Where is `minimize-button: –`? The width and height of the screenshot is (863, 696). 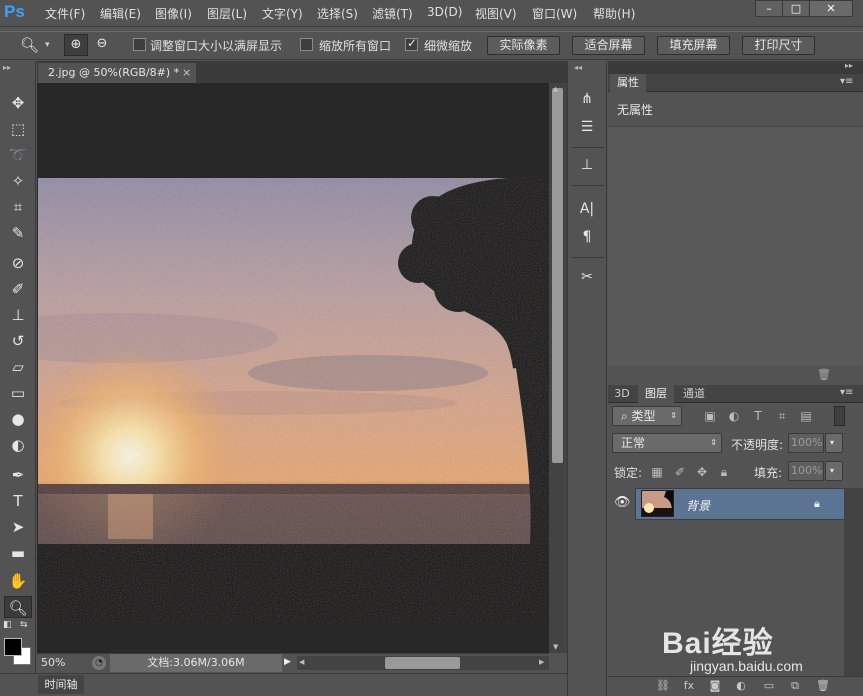 minimize-button: – is located at coordinates (769, 8).